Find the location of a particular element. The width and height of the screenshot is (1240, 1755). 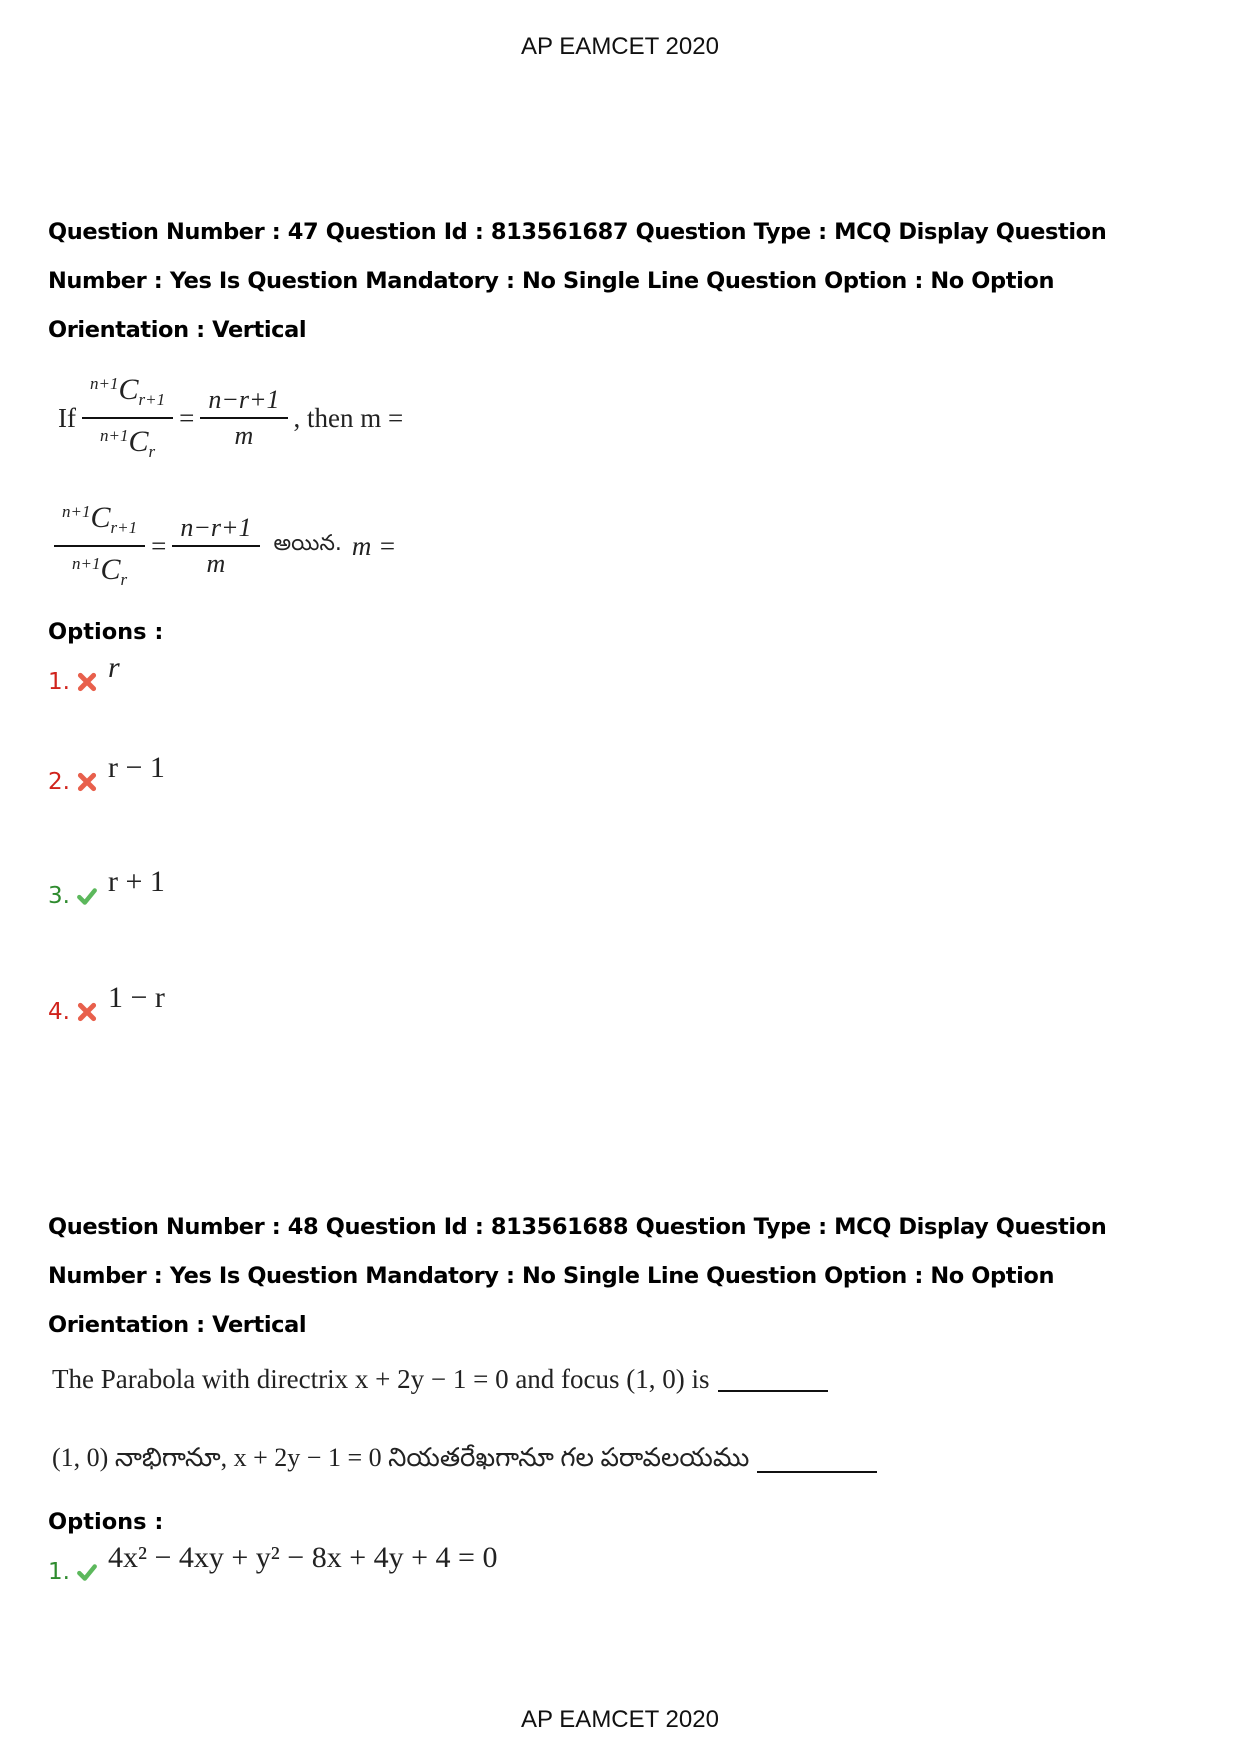

option-number: 3. is located at coordinates (59, 896).